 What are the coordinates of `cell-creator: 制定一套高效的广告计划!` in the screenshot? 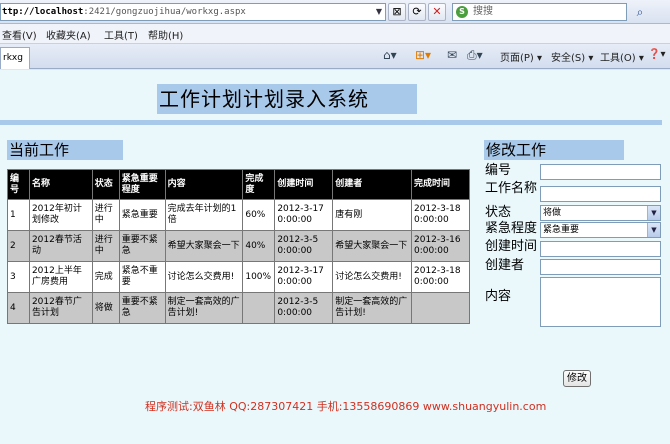 It's located at (372, 308).